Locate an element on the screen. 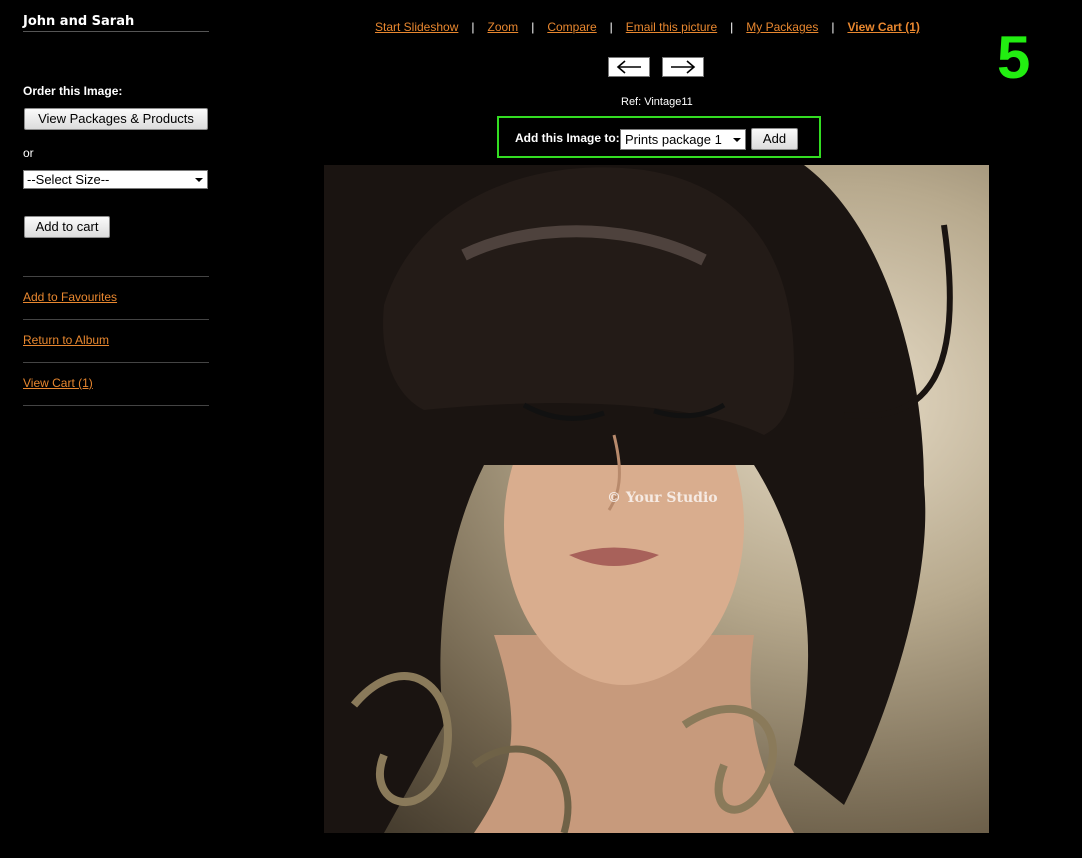  nav-email-picture: Email this picture is located at coordinates (671, 27).